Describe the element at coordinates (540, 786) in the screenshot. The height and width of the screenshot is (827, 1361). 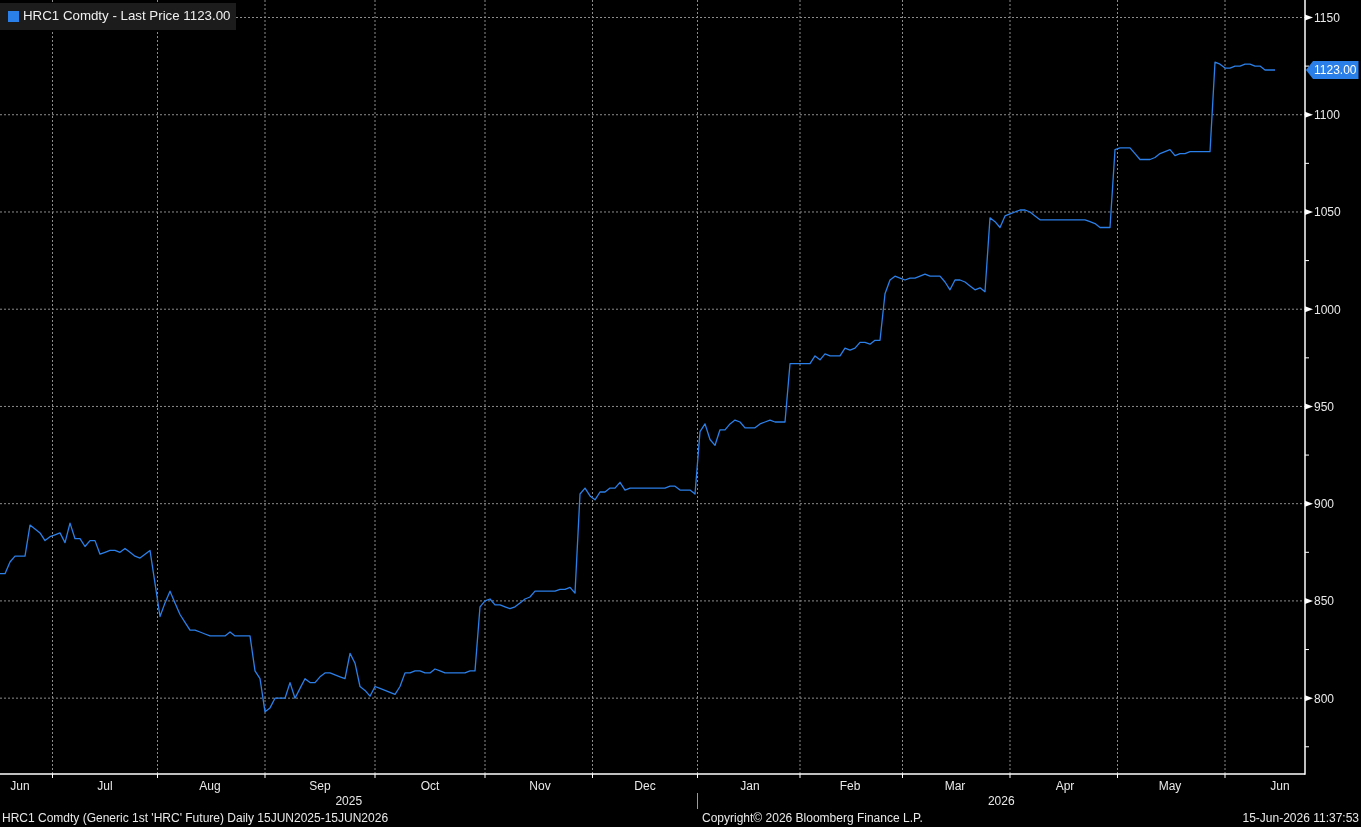
I see `month-label: Nov` at that location.